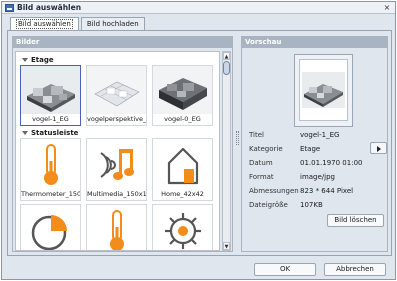 The width and height of the screenshot is (397, 281). What do you see at coordinates (182, 231) in the screenshot?
I see `gear-icon` at bounding box center [182, 231].